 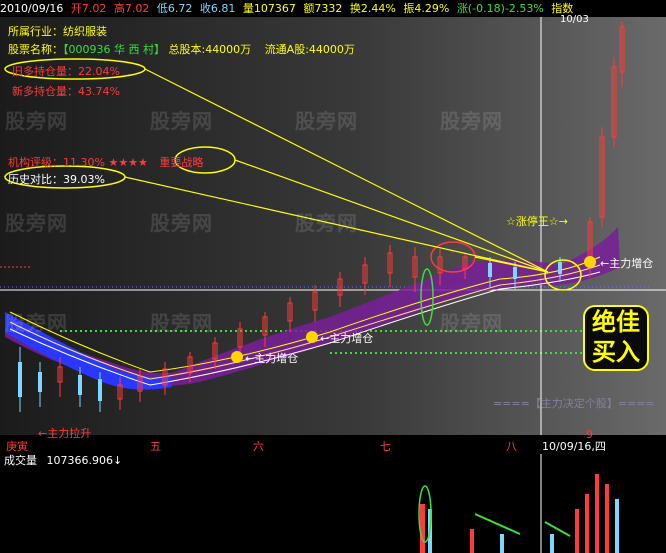 What do you see at coordinates (66, 91) in the screenshot?
I see `new-holding: 新多持仓量：43.74%` at bounding box center [66, 91].